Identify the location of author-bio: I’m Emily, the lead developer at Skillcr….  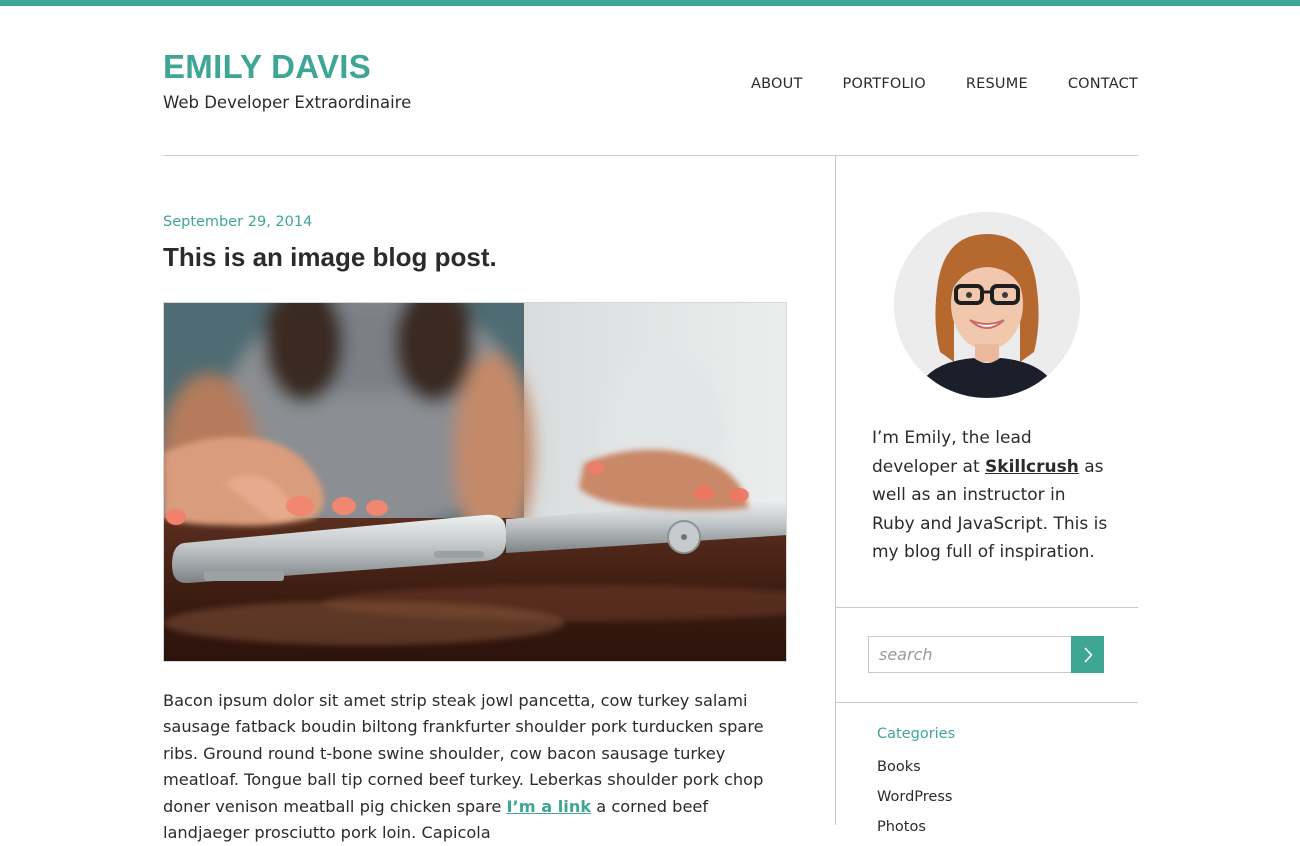
(992, 495).